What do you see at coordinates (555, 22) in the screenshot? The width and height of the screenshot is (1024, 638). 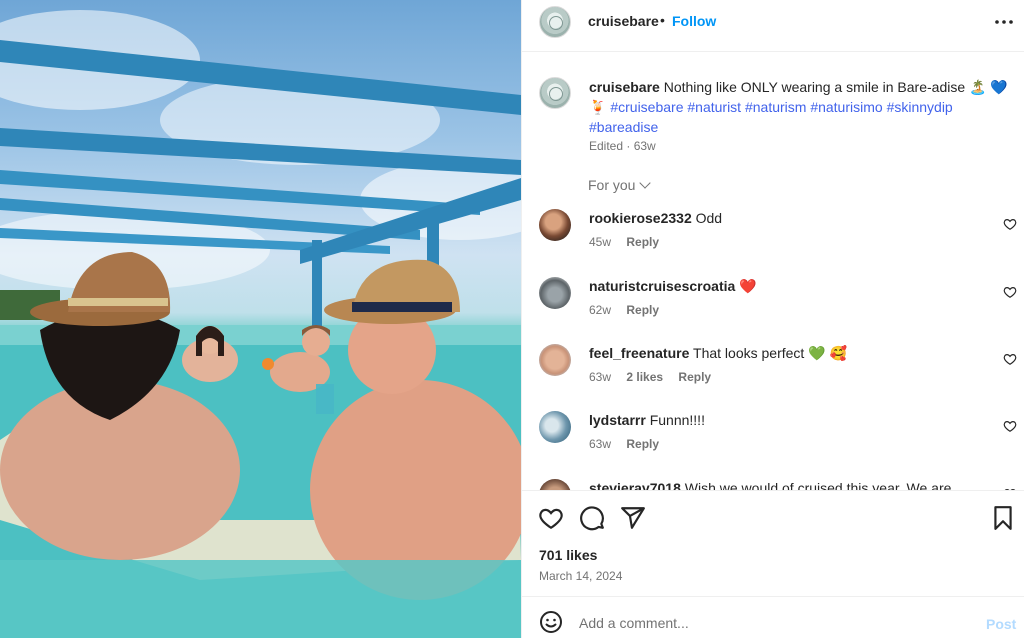 I see `author-avatar` at bounding box center [555, 22].